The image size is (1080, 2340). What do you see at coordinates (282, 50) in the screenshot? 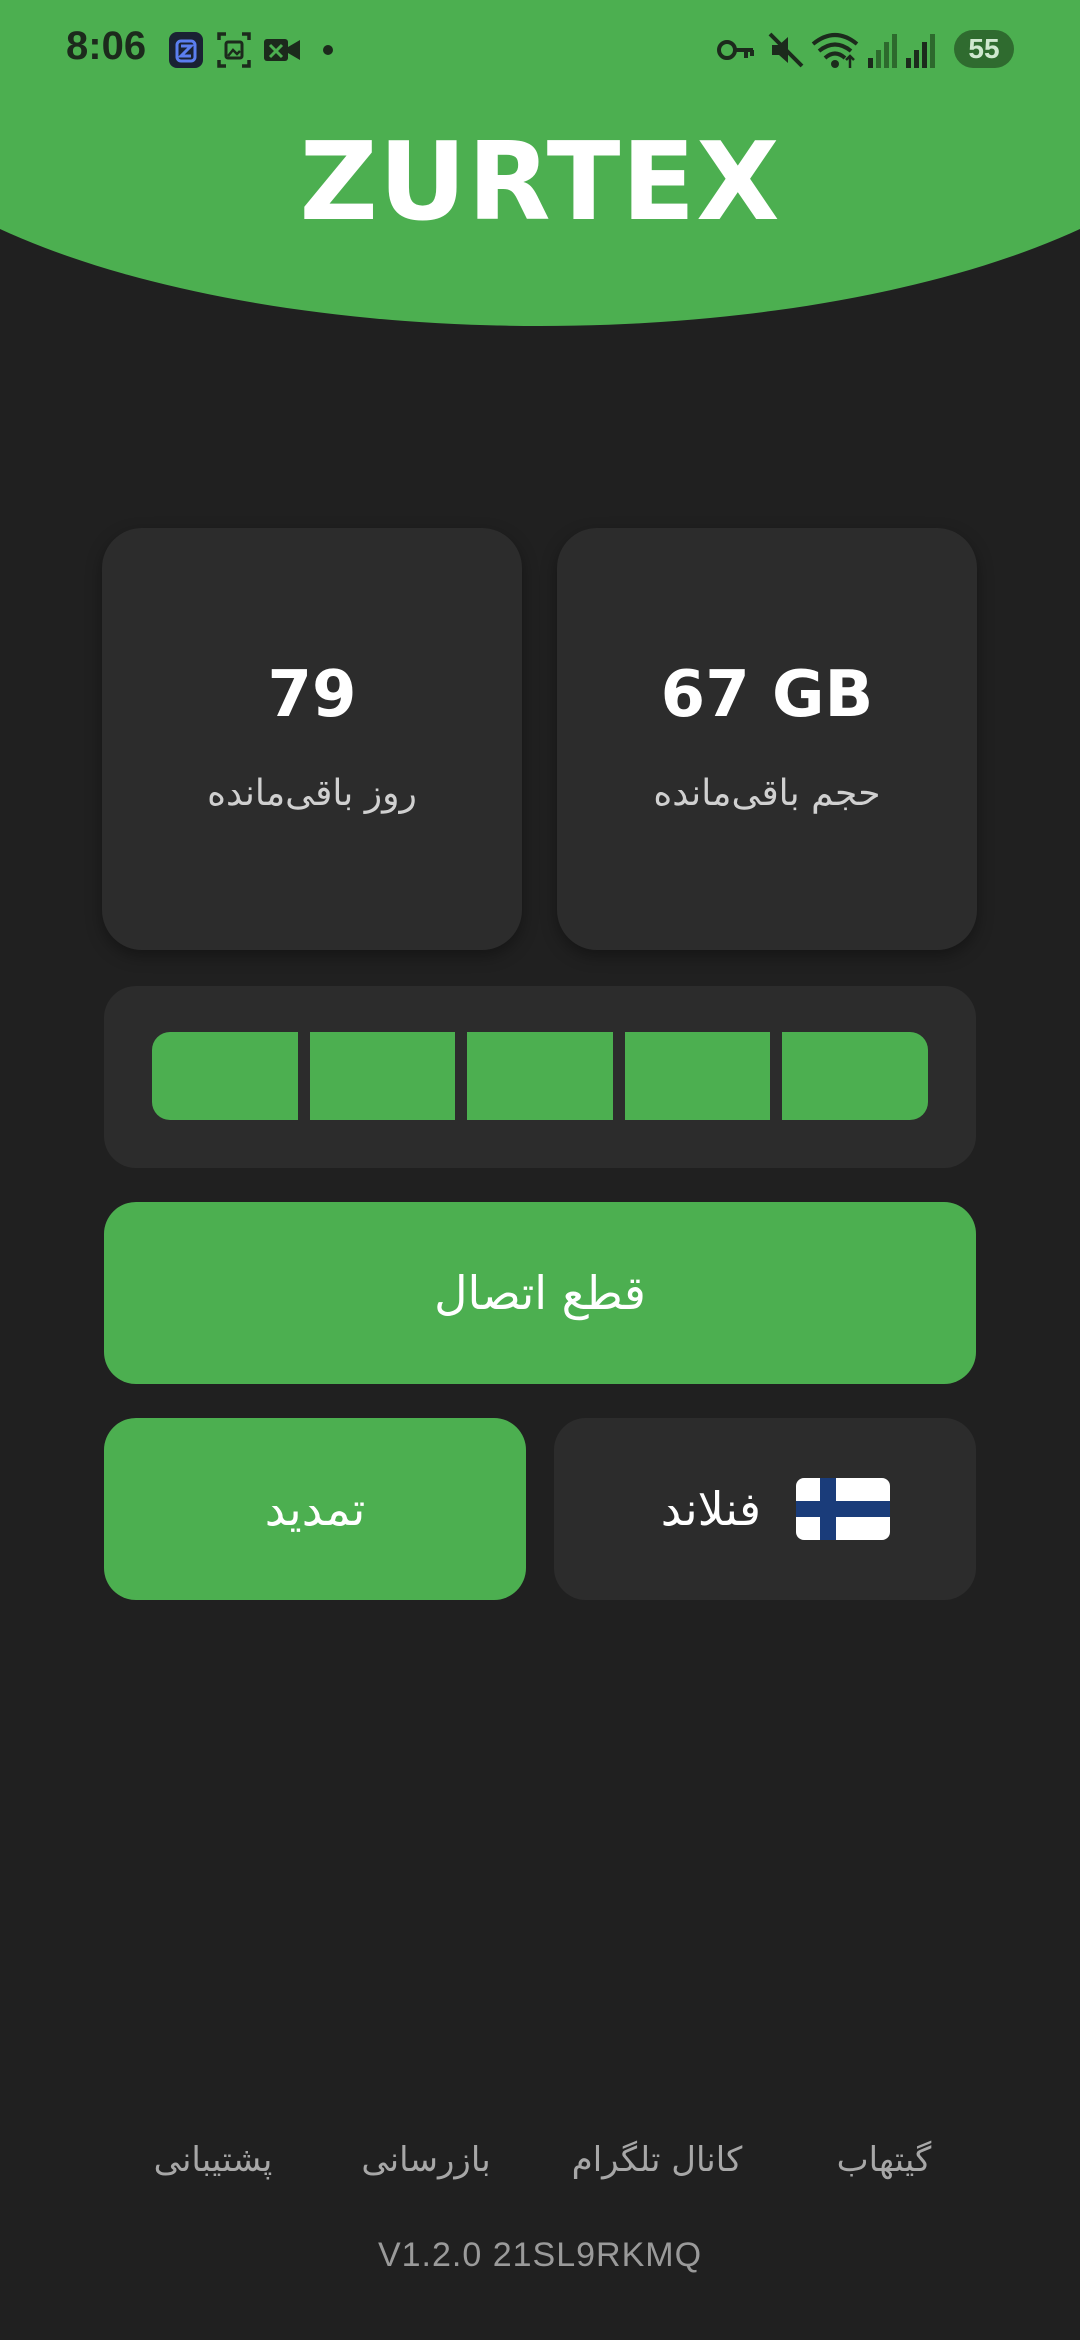
I see `video-off-icon` at bounding box center [282, 50].